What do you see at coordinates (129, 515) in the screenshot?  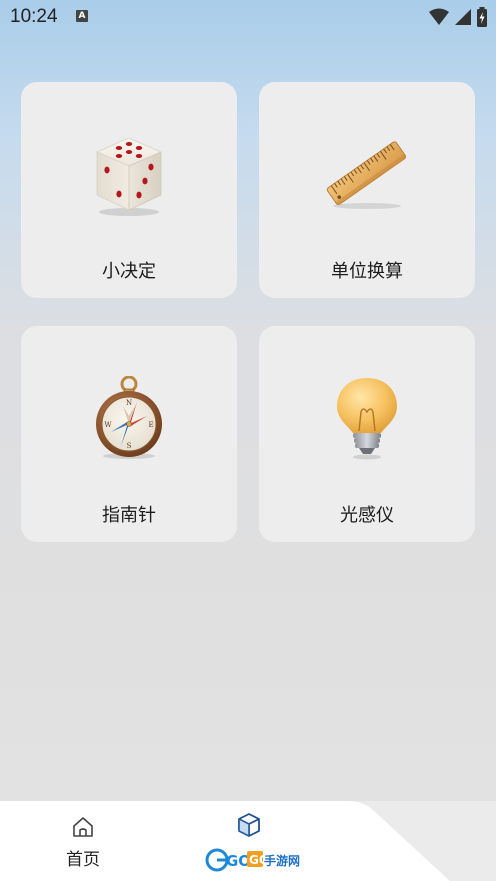 I see `tool-label-compass: 指南针` at bounding box center [129, 515].